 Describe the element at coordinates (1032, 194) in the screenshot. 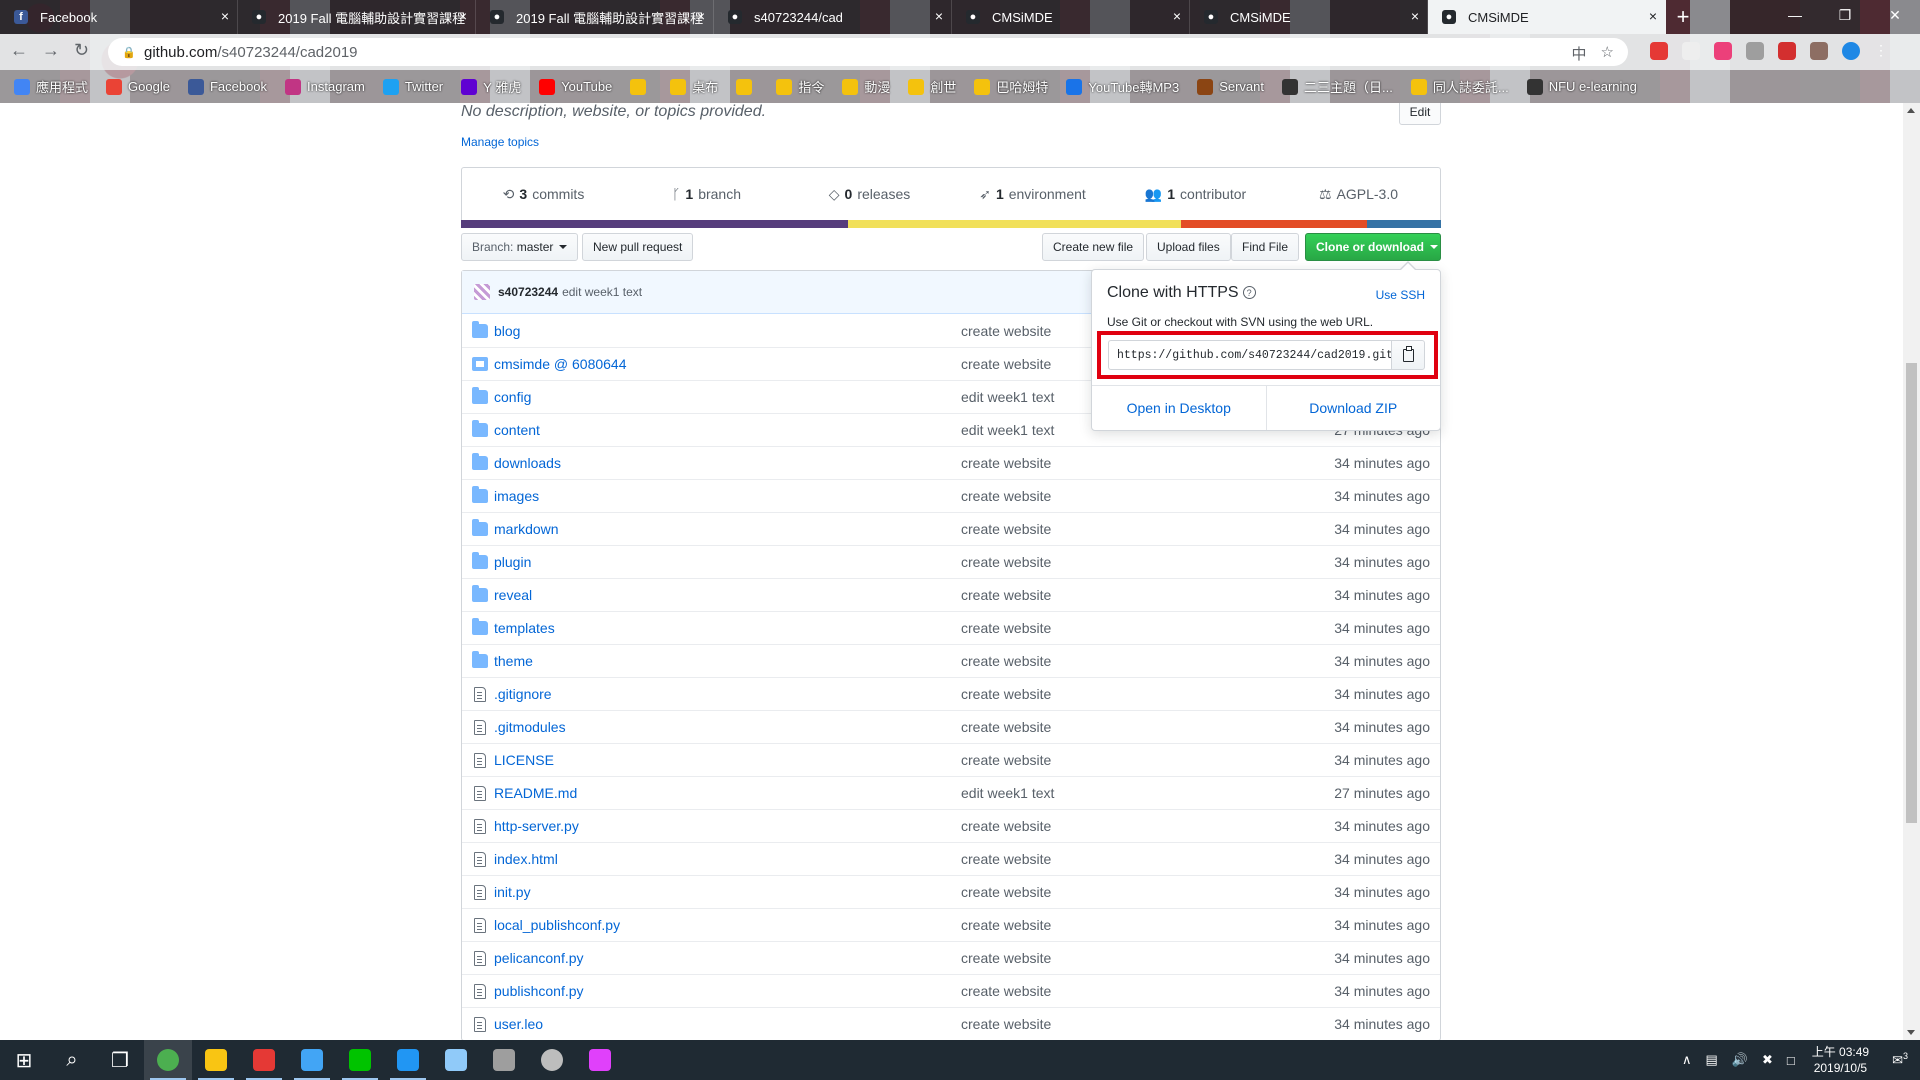

I see `repo-stat-environment: ➶ 1 environment` at that location.